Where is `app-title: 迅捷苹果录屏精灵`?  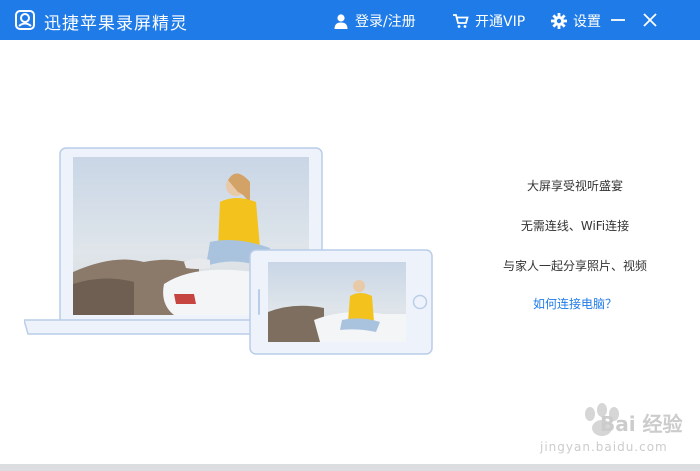 app-title: 迅捷苹果录屏精灵 is located at coordinates (116, 24).